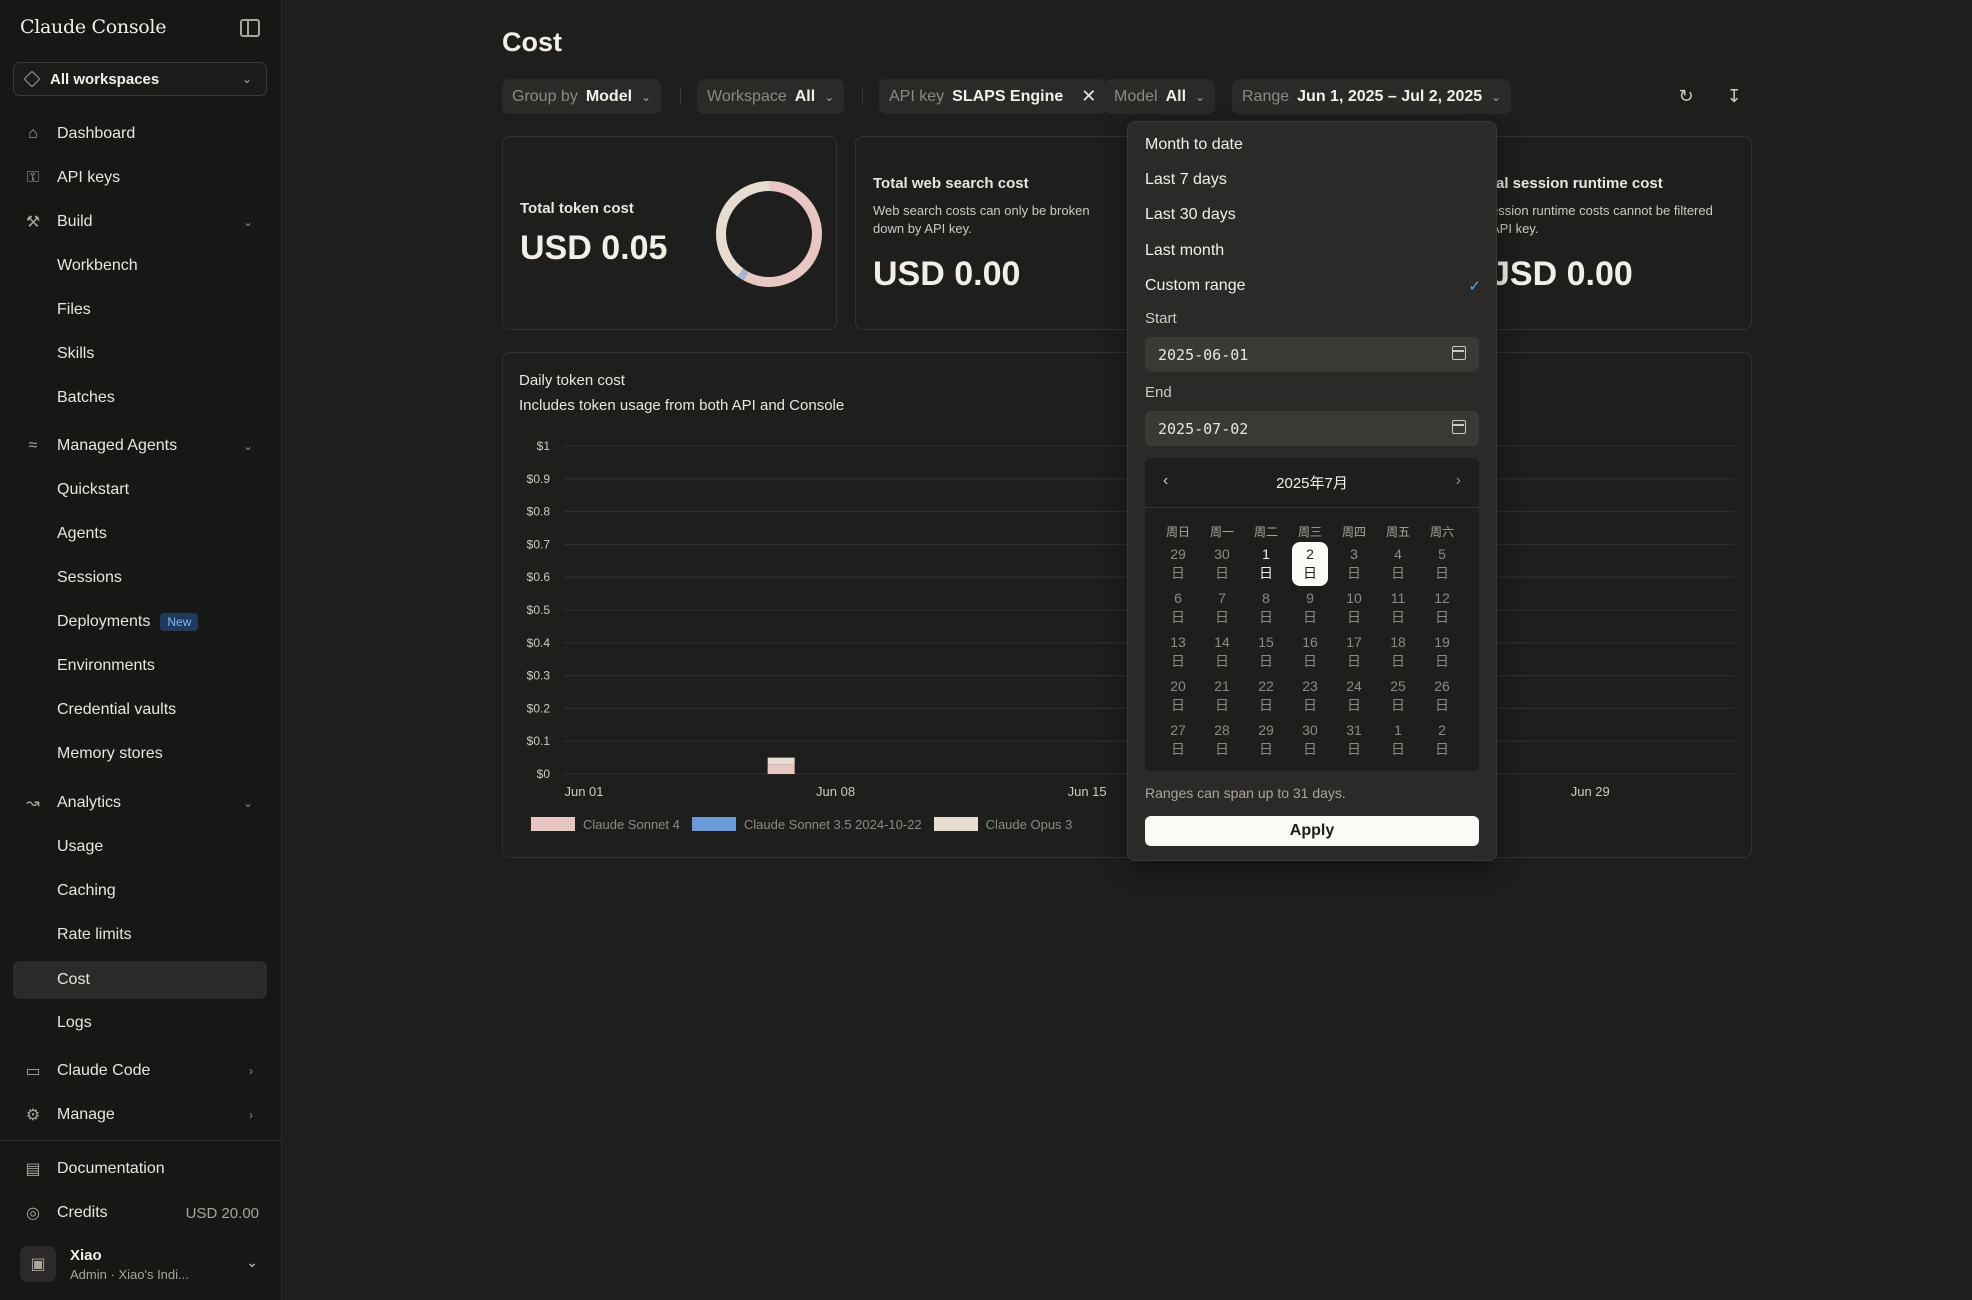 This screenshot has height=1300, width=1972. What do you see at coordinates (1178, 608) in the screenshot?
I see `calendar-day: 6日` at bounding box center [1178, 608].